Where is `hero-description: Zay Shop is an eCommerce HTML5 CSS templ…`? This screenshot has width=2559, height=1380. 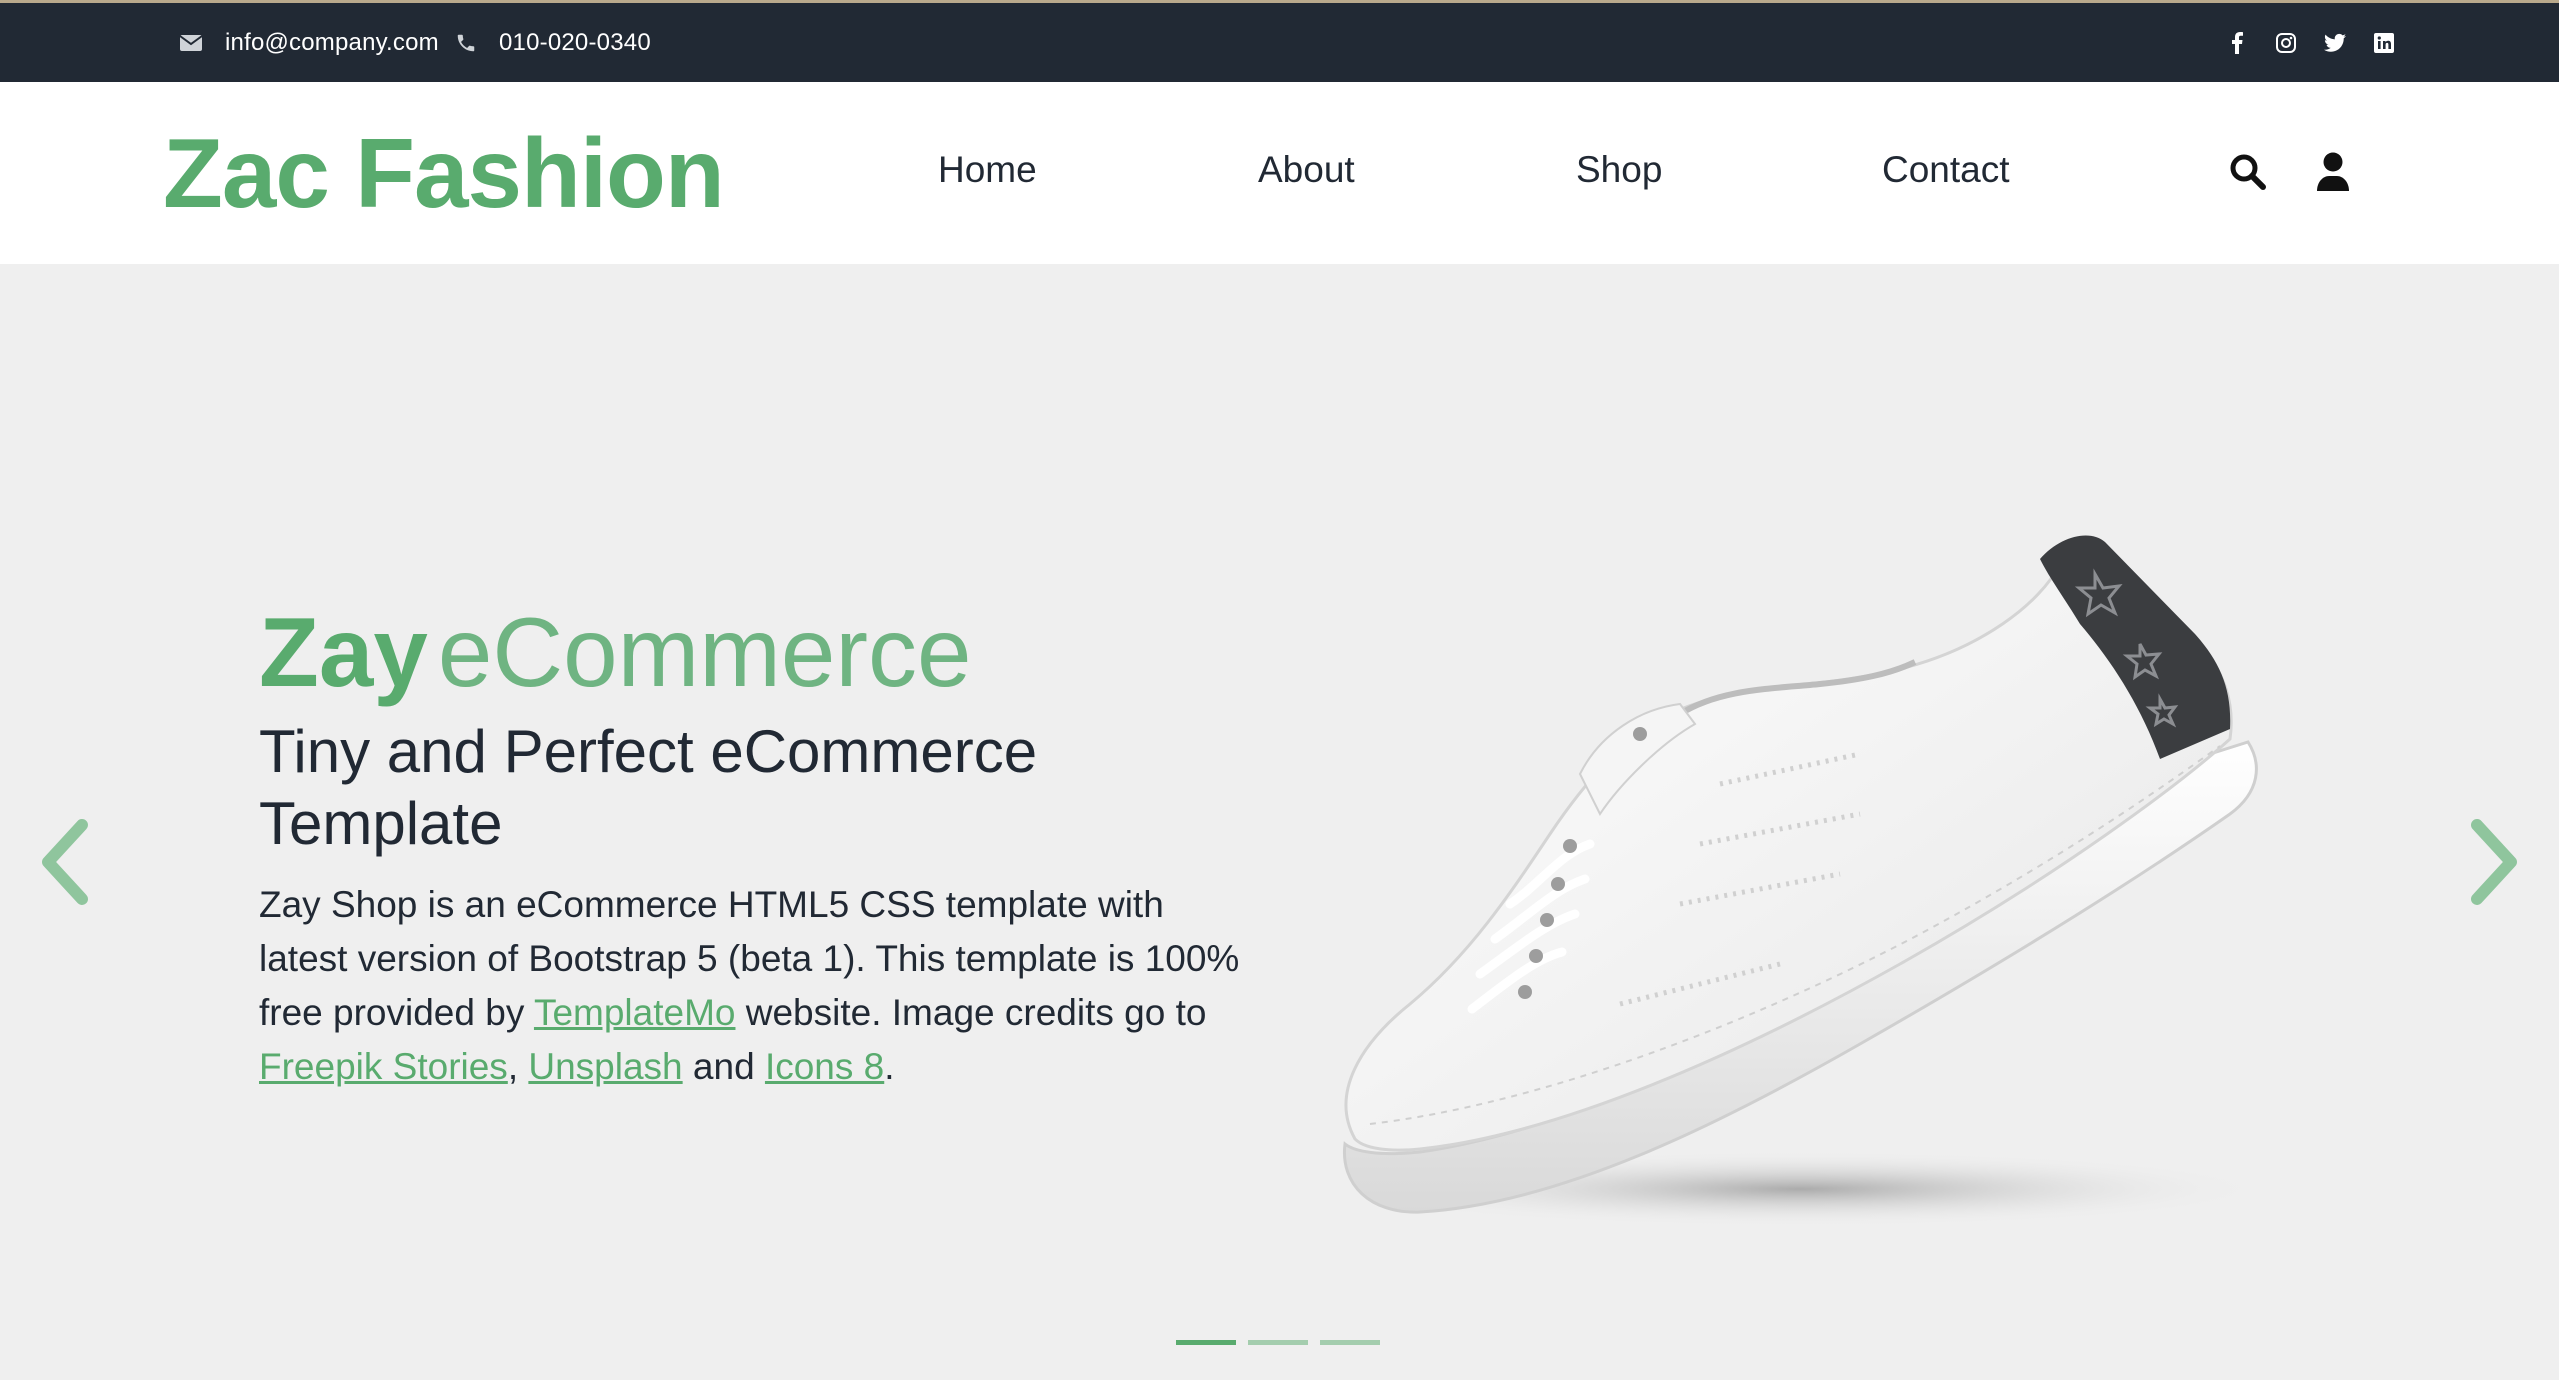 hero-description: Zay Shop is an eCommerce HTML5 CSS templ… is located at coordinates (759, 986).